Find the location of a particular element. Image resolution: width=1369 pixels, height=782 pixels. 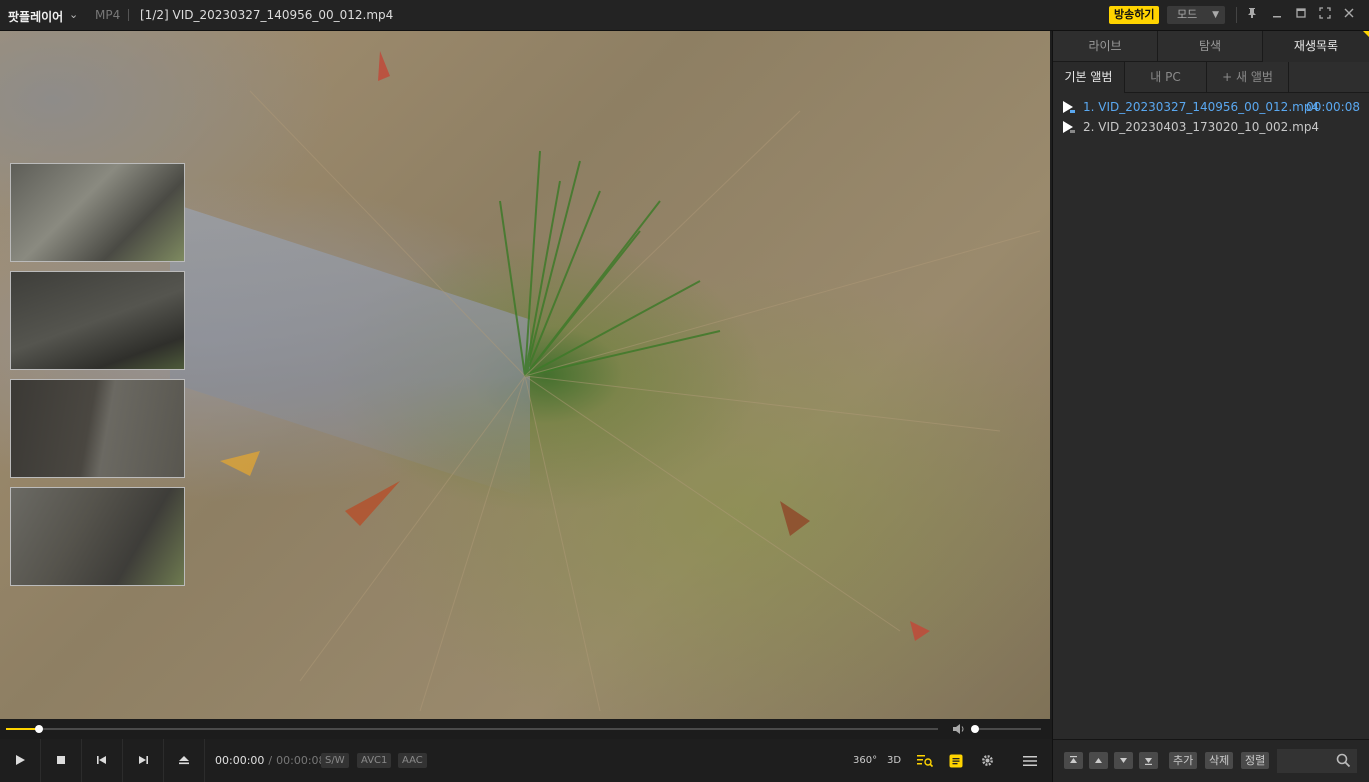

tab-explore: 탐색 is located at coordinates (1210, 46).